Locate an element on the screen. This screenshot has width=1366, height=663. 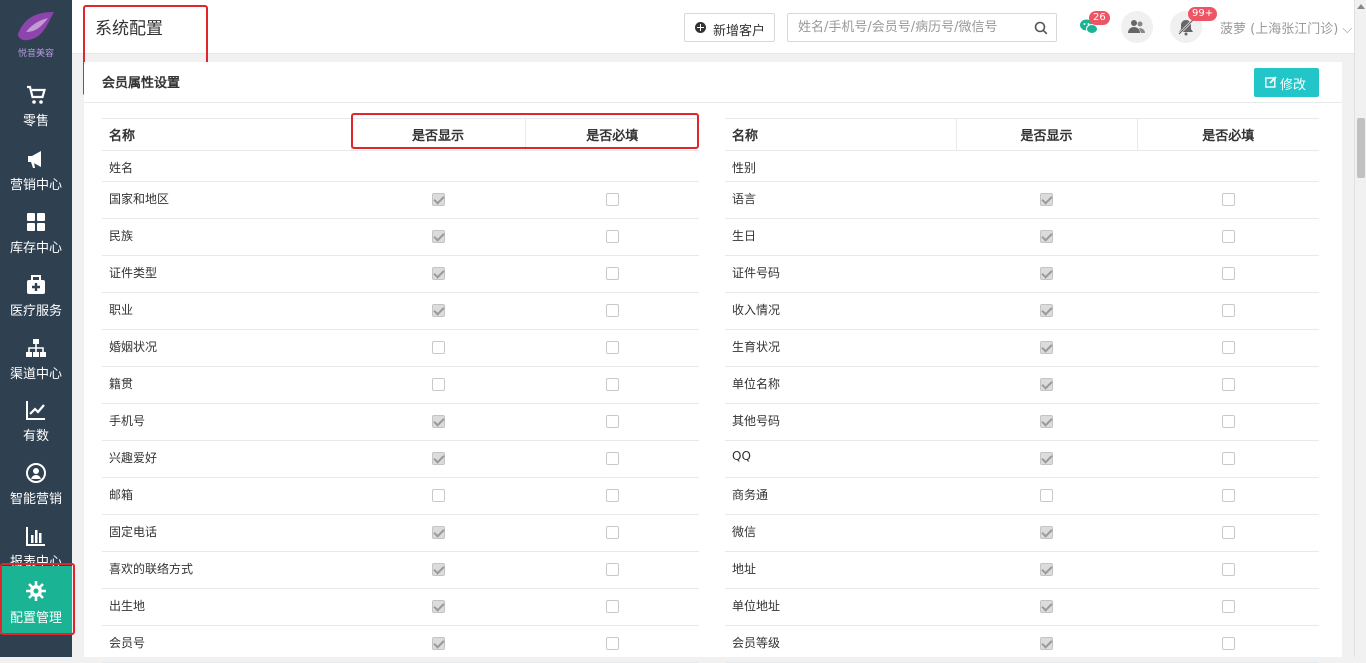
attribute-name: 证件类型 is located at coordinates (226, 274).